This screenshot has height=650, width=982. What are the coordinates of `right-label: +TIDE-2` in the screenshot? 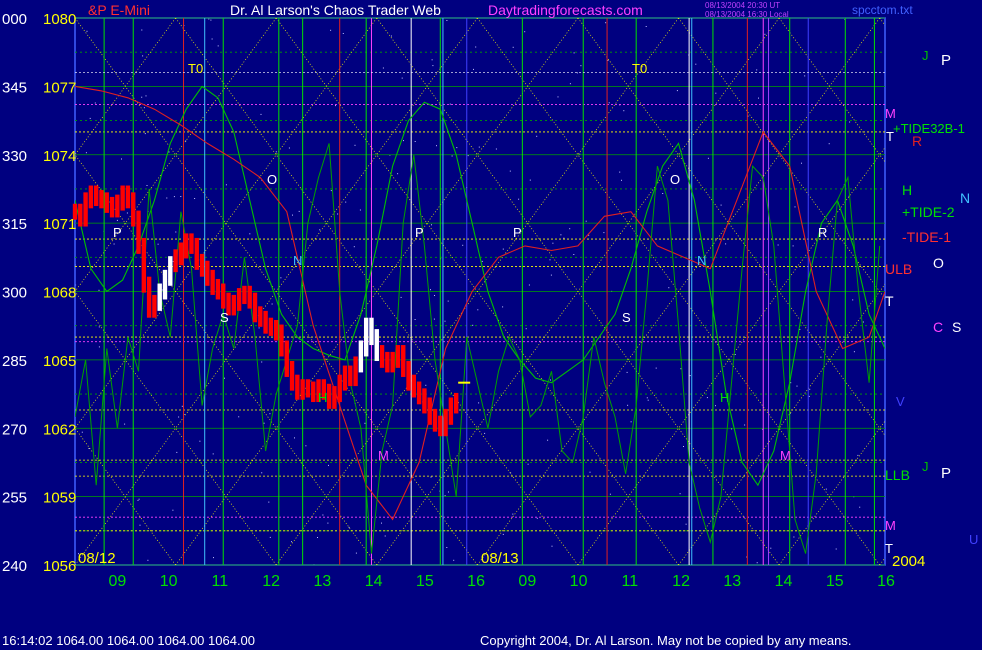 It's located at (928, 212).